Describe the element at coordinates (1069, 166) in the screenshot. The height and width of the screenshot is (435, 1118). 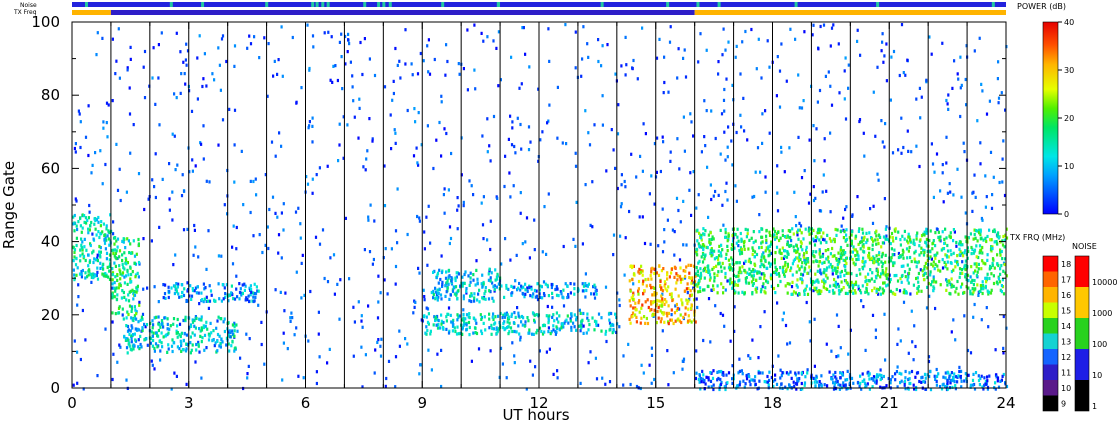
I see `power-tick-label: 10` at that location.